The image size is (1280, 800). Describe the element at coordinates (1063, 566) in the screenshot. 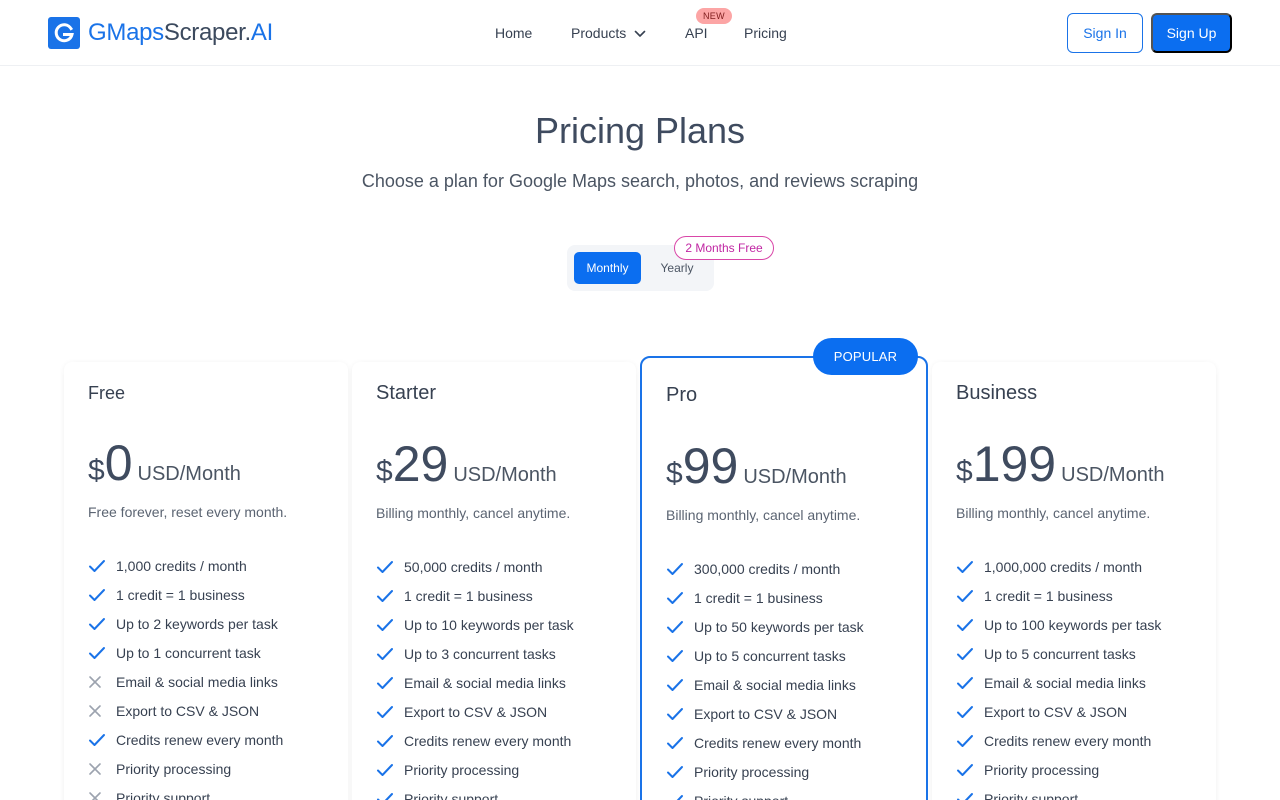

I see `feature-text: 1,000,000 credits / month` at that location.